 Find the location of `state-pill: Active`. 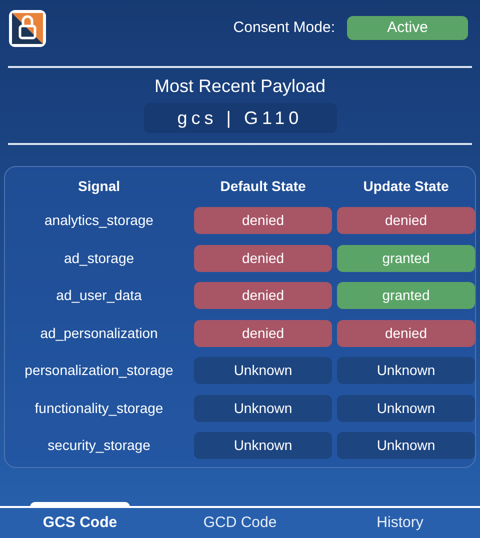

state-pill: Active is located at coordinates (407, 28).